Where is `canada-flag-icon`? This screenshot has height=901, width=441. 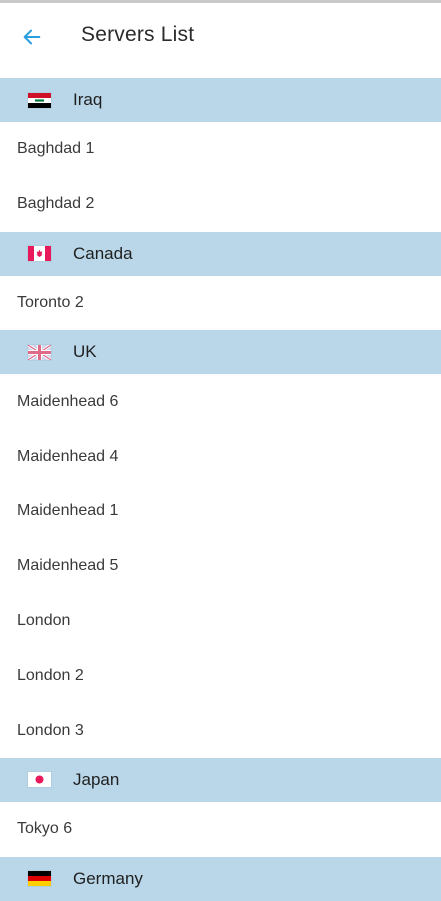 canada-flag-icon is located at coordinates (39, 254).